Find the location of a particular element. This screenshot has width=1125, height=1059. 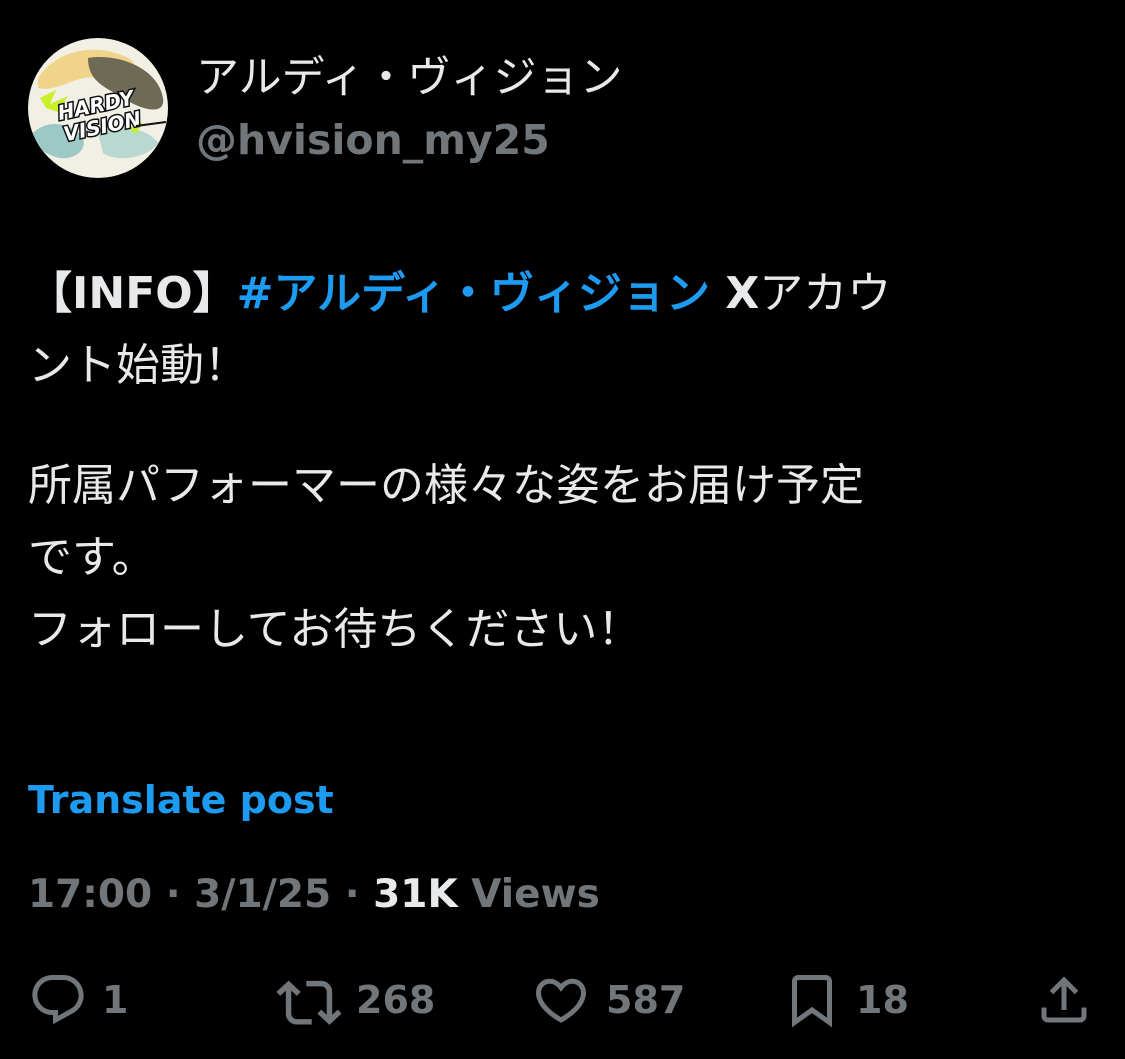

post-date: 3/1/25 is located at coordinates (262, 894).